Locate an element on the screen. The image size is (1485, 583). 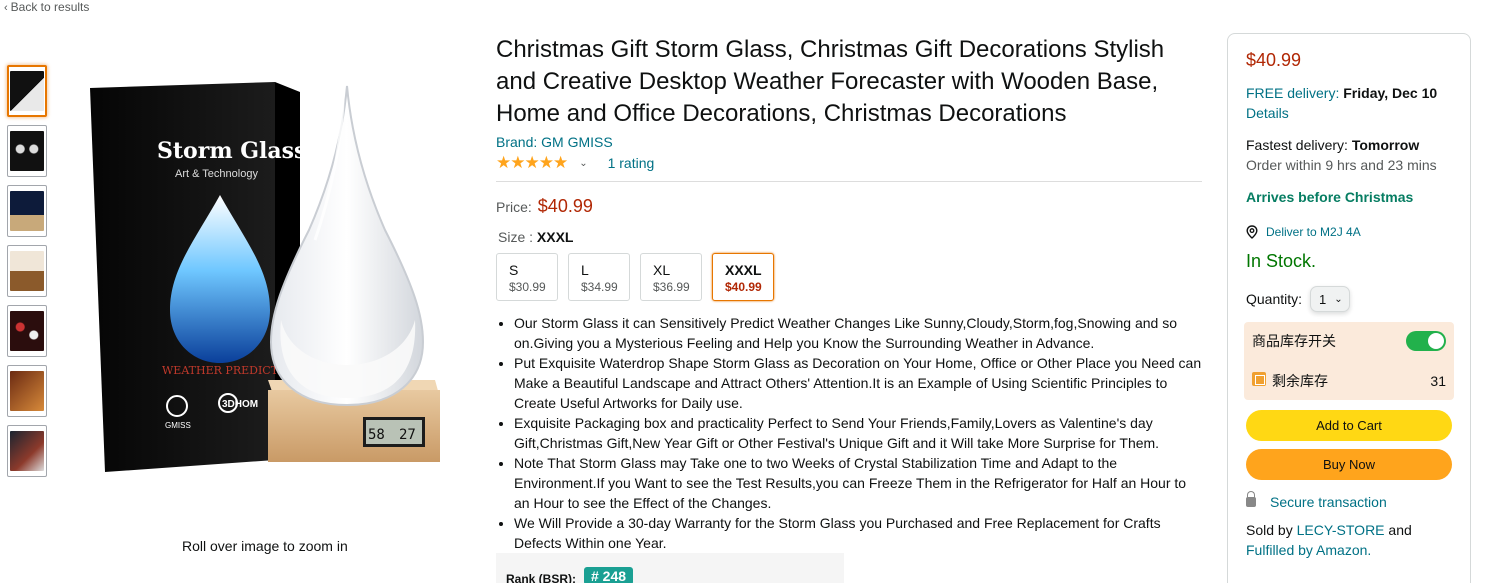
details-link: Details is located at coordinates (1267, 113).